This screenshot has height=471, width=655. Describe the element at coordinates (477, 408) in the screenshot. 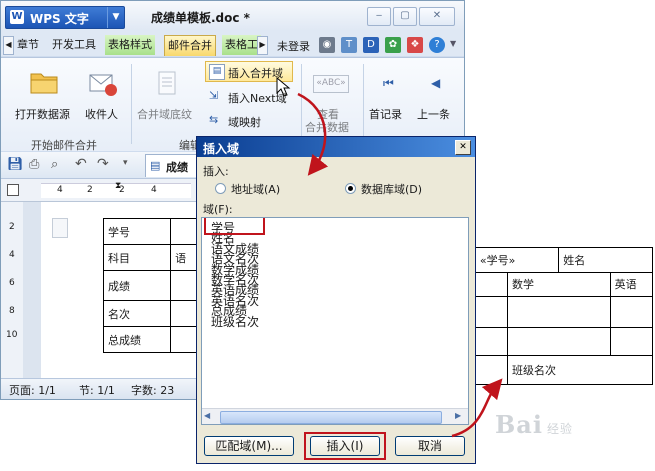

I see `arrow-to-result` at that location.